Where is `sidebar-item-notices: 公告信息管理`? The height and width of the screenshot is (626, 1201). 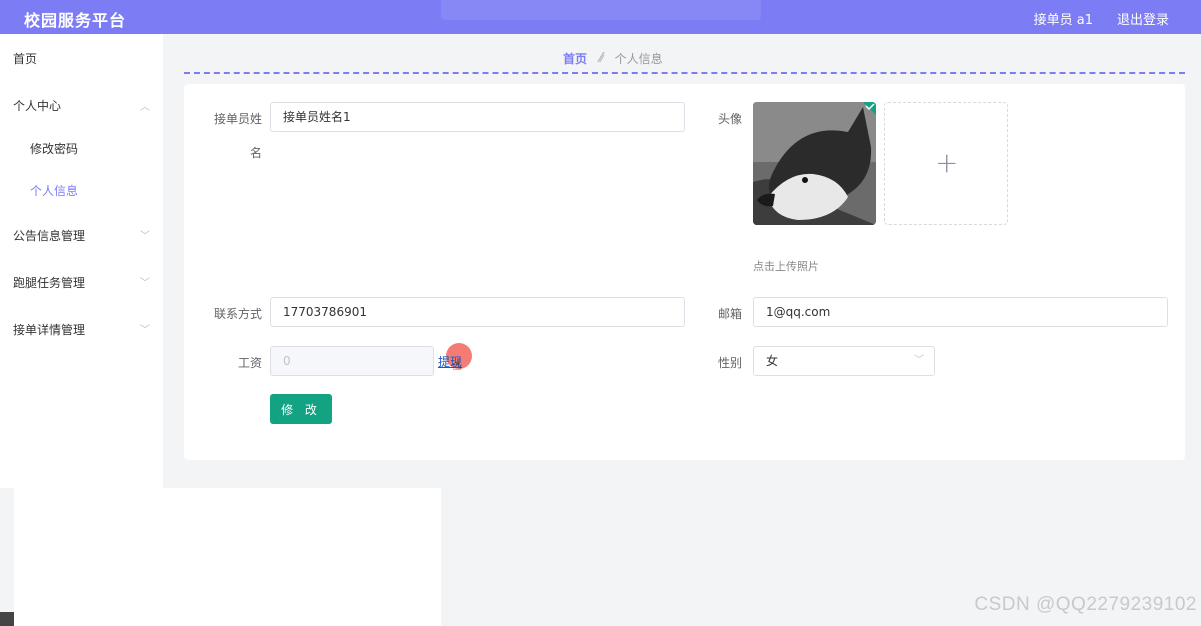 sidebar-item-notices: 公告信息管理 is located at coordinates (49, 235).